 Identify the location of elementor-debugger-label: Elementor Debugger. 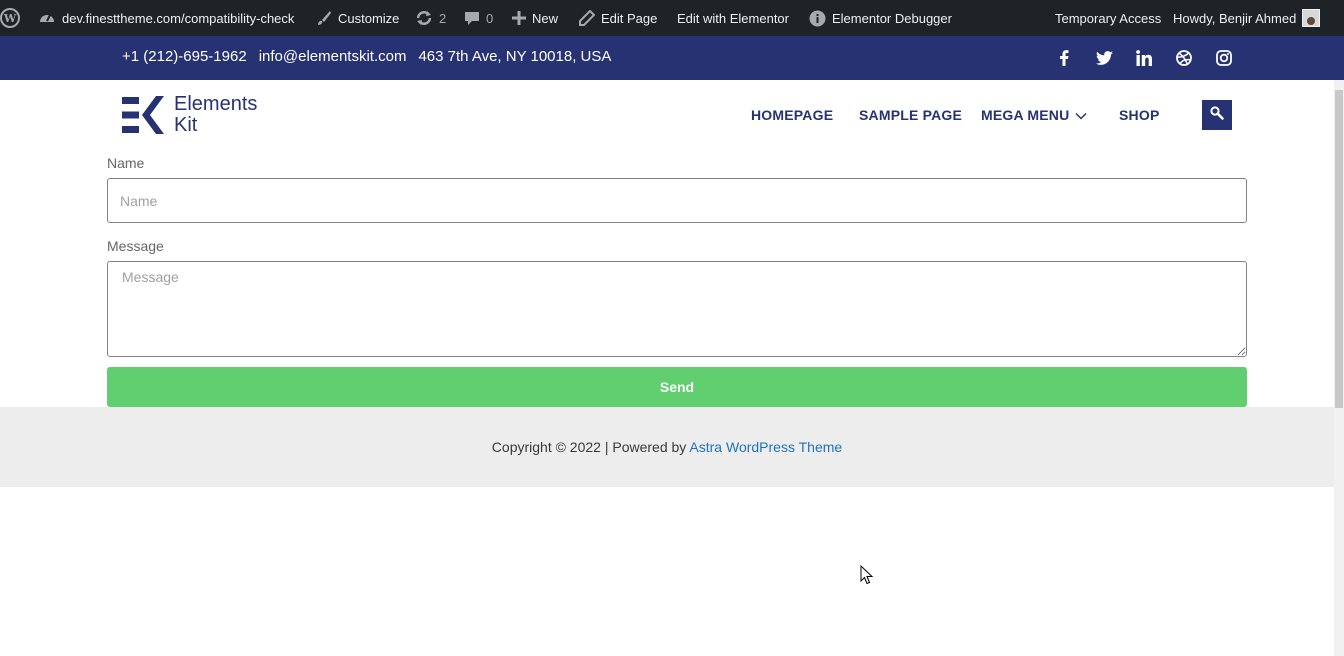
(892, 18).